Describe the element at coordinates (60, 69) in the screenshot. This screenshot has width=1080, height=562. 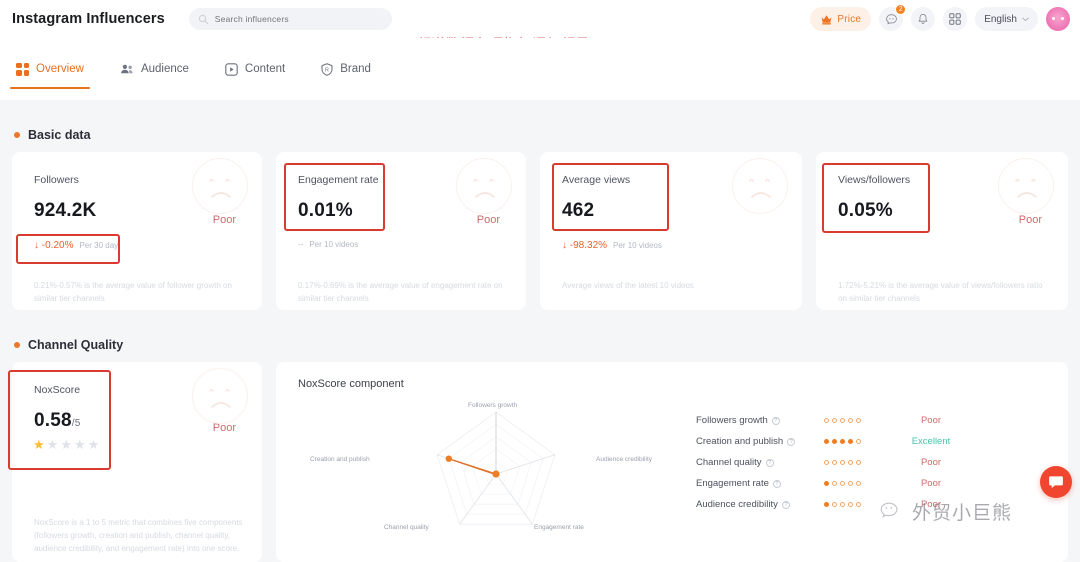
I see `tab-overview-label: Overview` at that location.